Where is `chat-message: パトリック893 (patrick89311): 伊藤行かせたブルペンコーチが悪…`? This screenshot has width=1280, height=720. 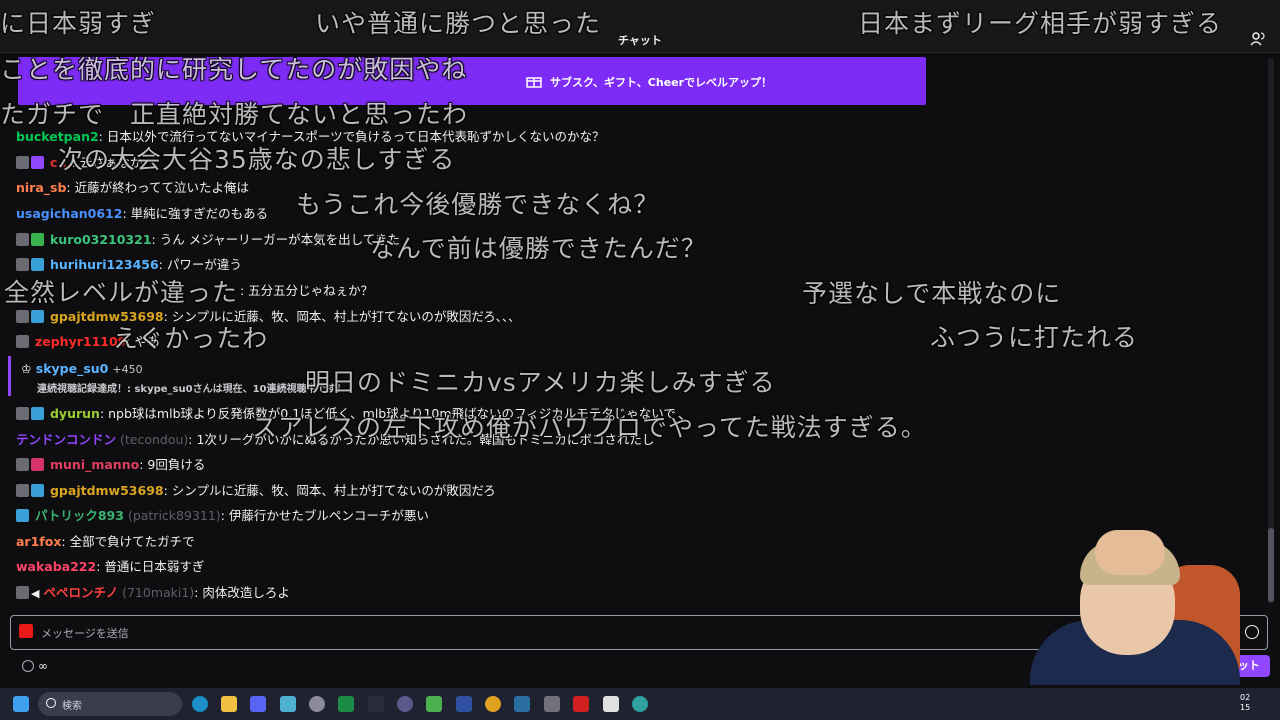 chat-message: パトリック893 (patrick89311): 伊藤行かせたブルペンコーチが悪… is located at coordinates (222, 516).